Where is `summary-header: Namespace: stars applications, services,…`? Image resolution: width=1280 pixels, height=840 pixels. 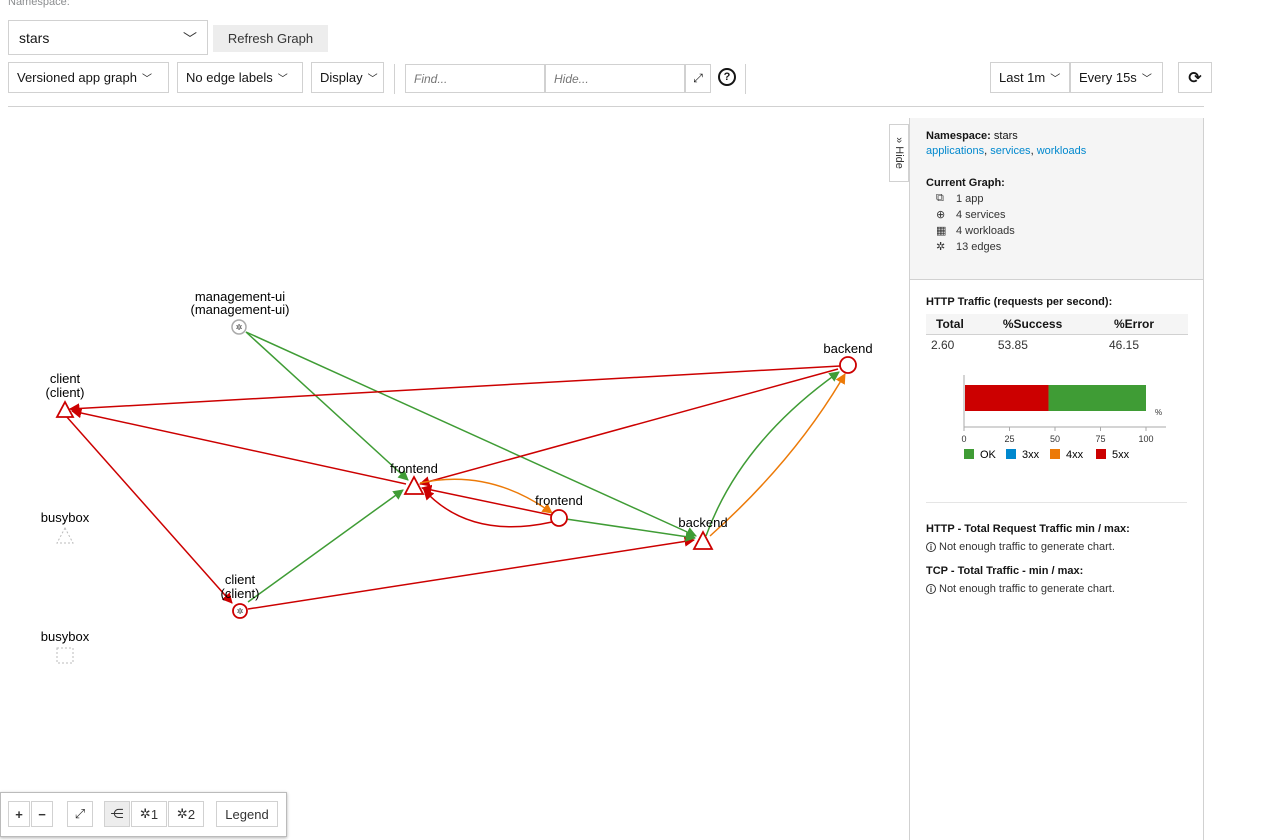 summary-header: Namespace: stars applications, services,… is located at coordinates (1056, 199).